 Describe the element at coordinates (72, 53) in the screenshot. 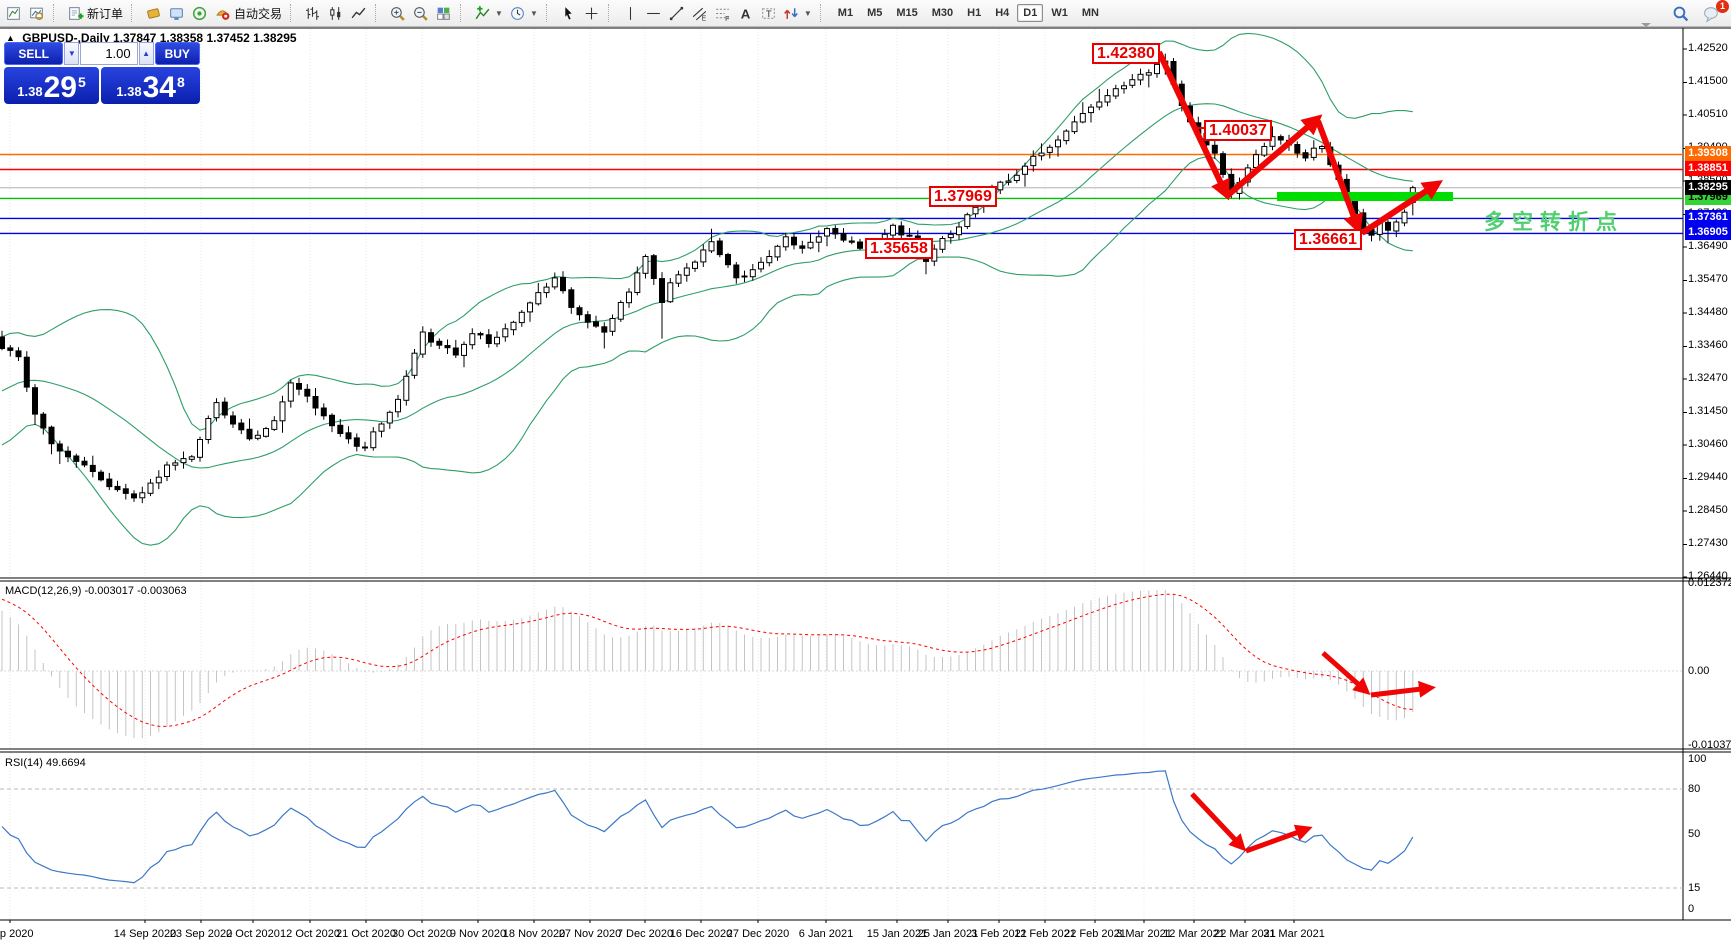

I see `volume-decrease-button: ▼` at that location.